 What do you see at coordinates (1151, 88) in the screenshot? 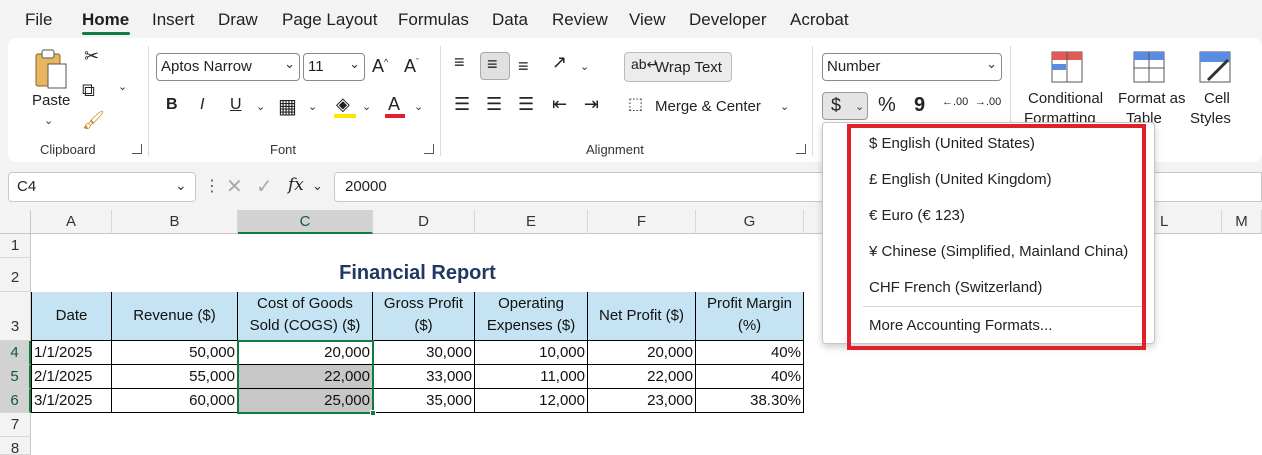
I see `format-as-table-button: Format as Table` at bounding box center [1151, 88].